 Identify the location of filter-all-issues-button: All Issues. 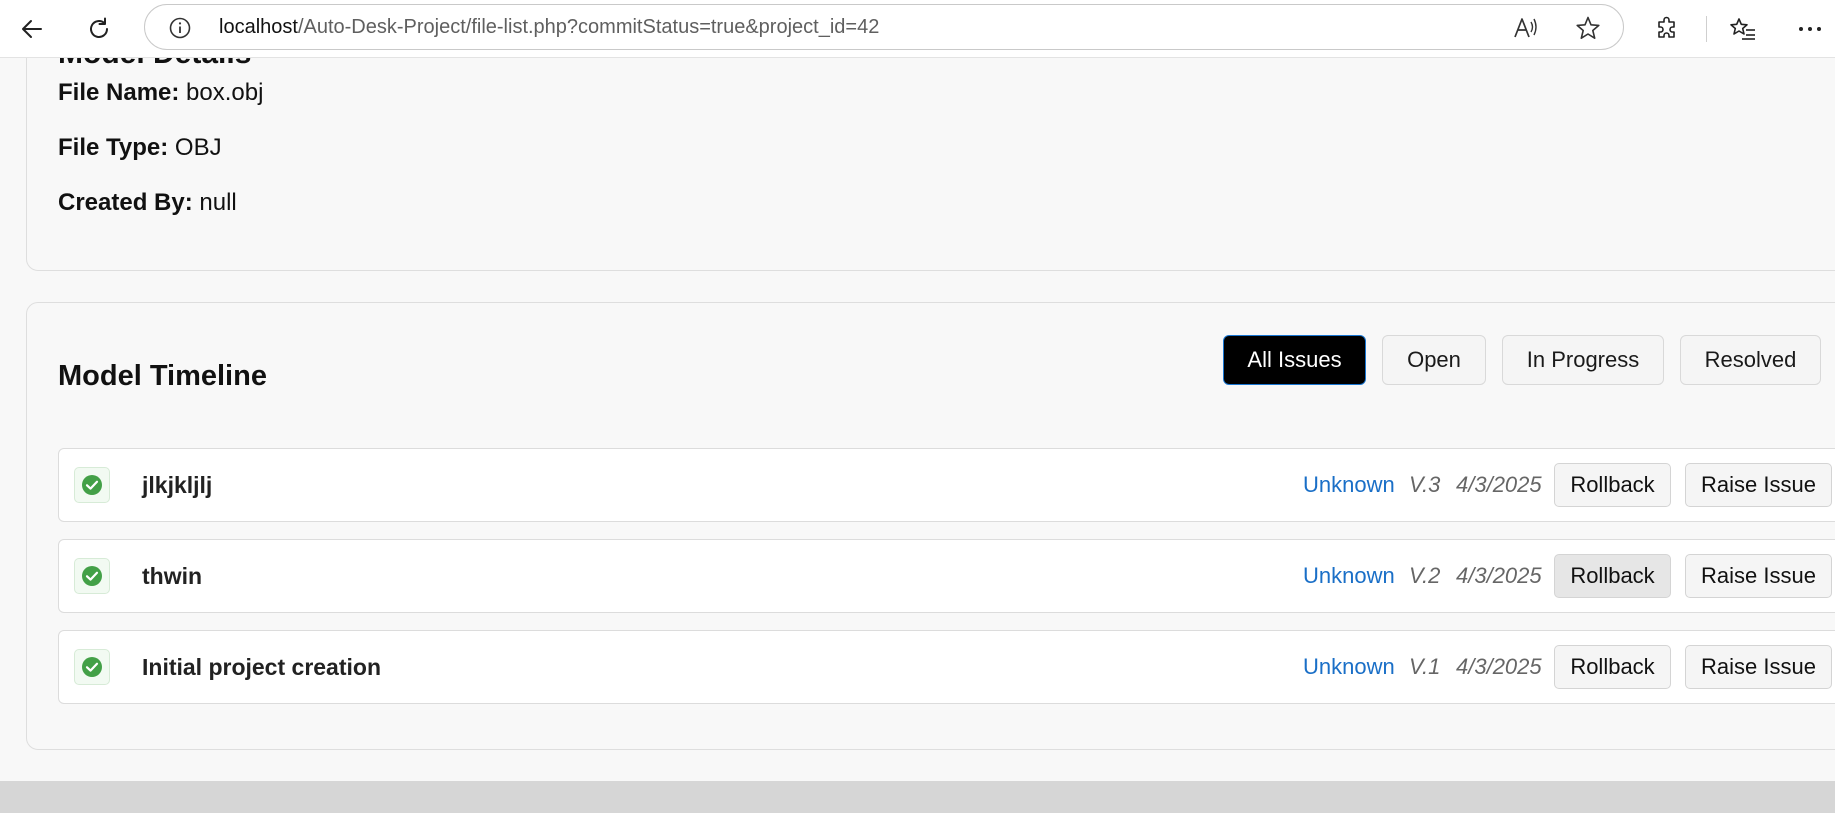
(1294, 360).